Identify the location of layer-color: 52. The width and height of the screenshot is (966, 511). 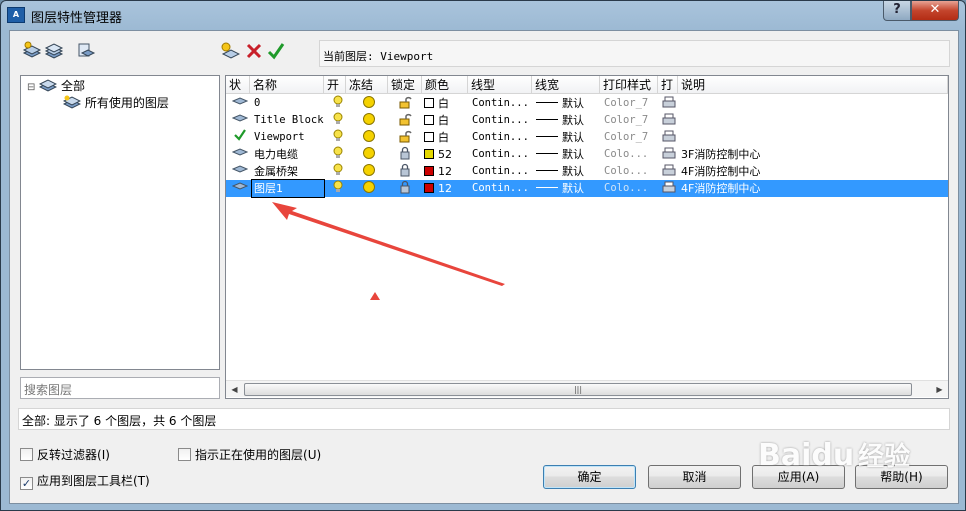
(444, 154).